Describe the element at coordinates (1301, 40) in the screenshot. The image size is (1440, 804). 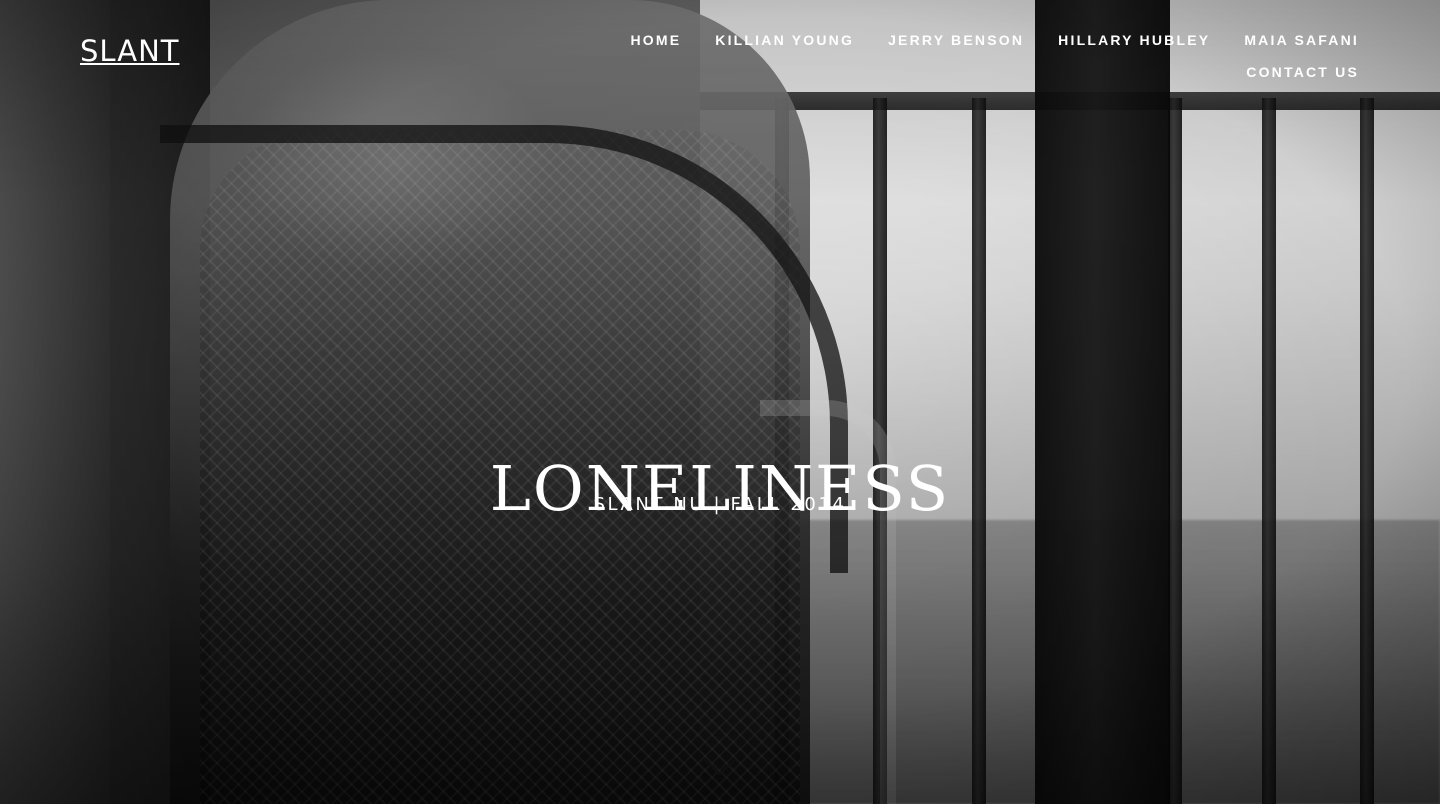
I see `nav-link-maia-safani: MAIA SAFANI` at that location.